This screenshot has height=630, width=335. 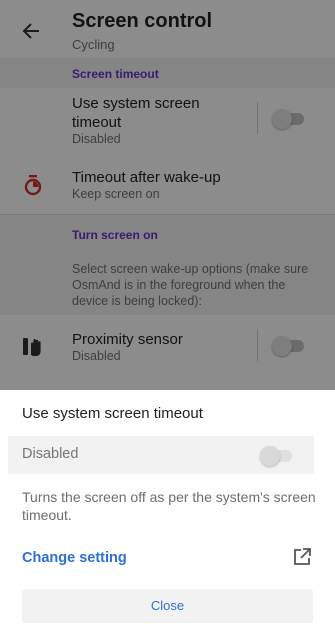 What do you see at coordinates (74, 558) in the screenshot?
I see `change-setting-link: Change setting` at bounding box center [74, 558].